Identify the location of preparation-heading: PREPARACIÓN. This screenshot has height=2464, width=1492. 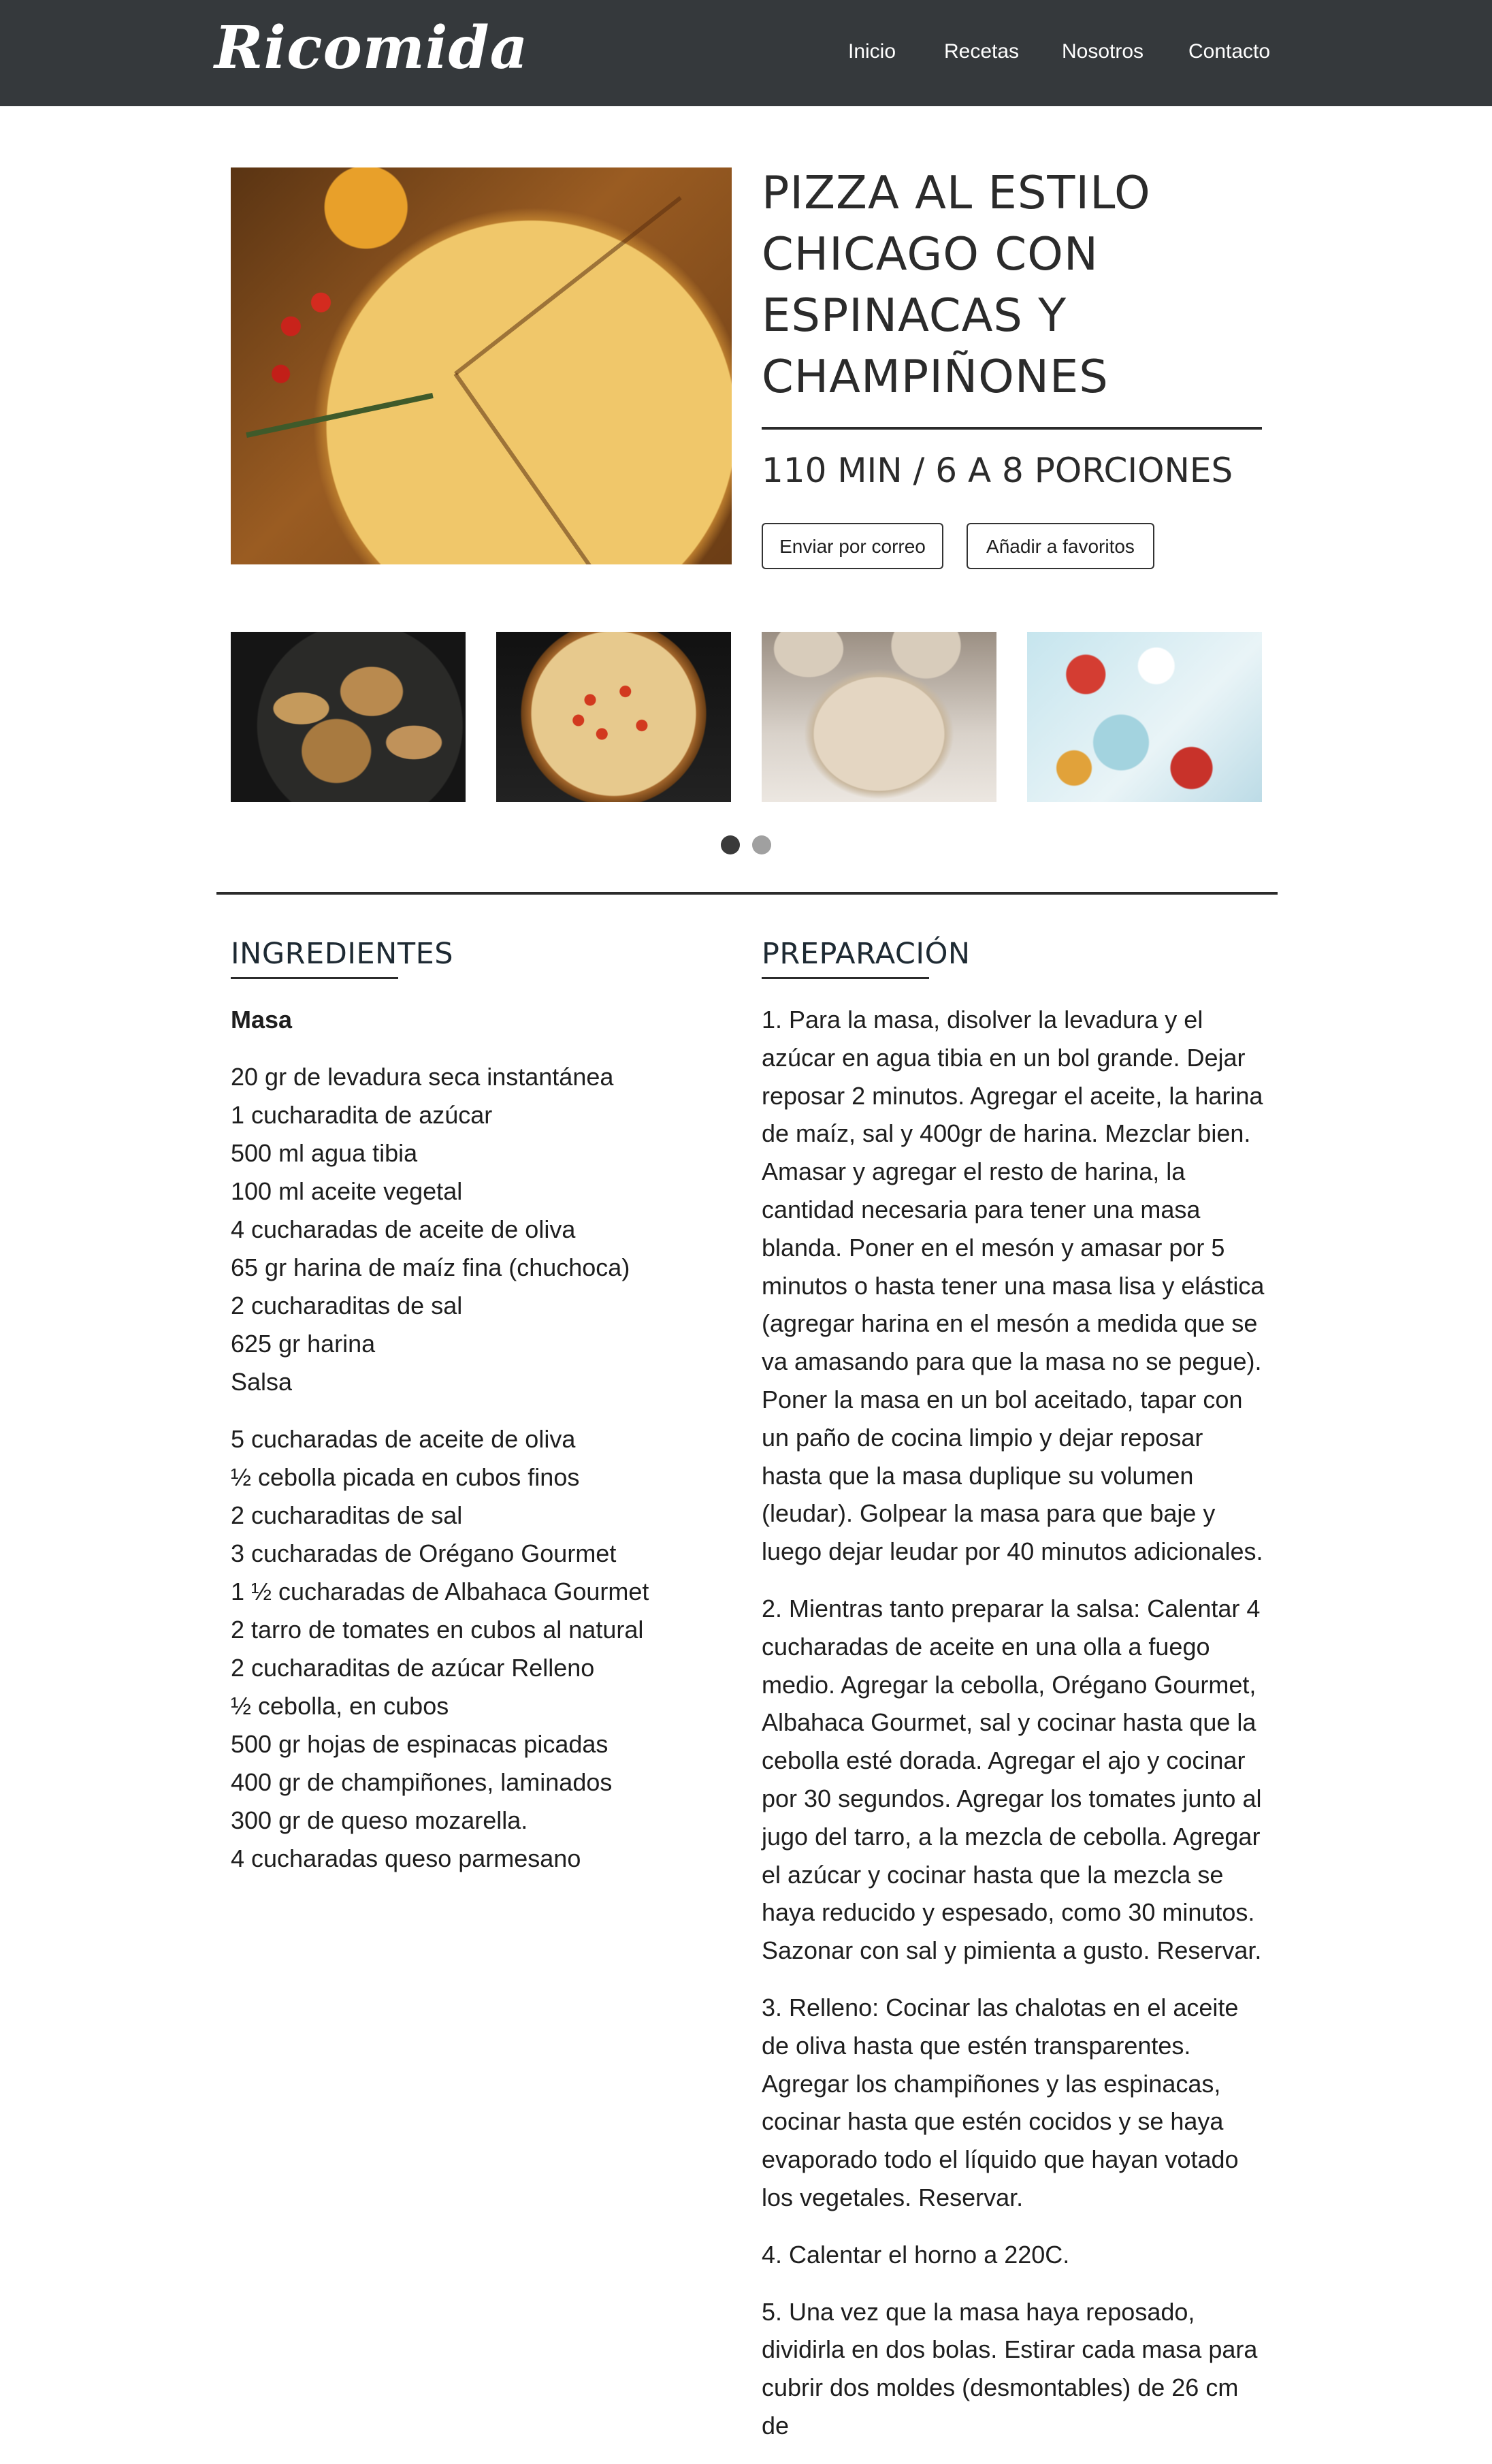
(866, 954).